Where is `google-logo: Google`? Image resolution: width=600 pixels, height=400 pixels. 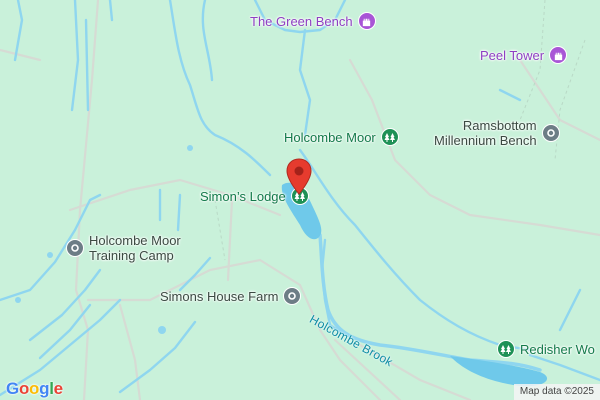 google-logo: Google is located at coordinates (34, 389).